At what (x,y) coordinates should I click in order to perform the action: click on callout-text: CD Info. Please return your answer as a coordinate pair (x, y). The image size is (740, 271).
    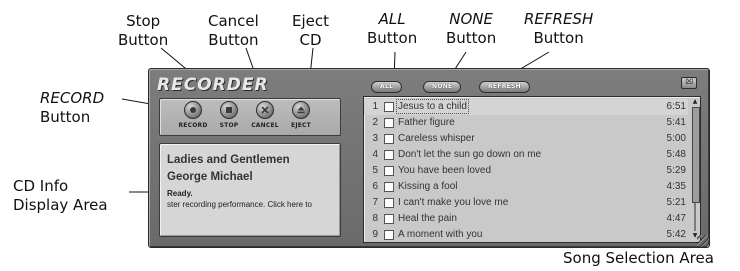
    Looking at the image, I should click on (41, 186).